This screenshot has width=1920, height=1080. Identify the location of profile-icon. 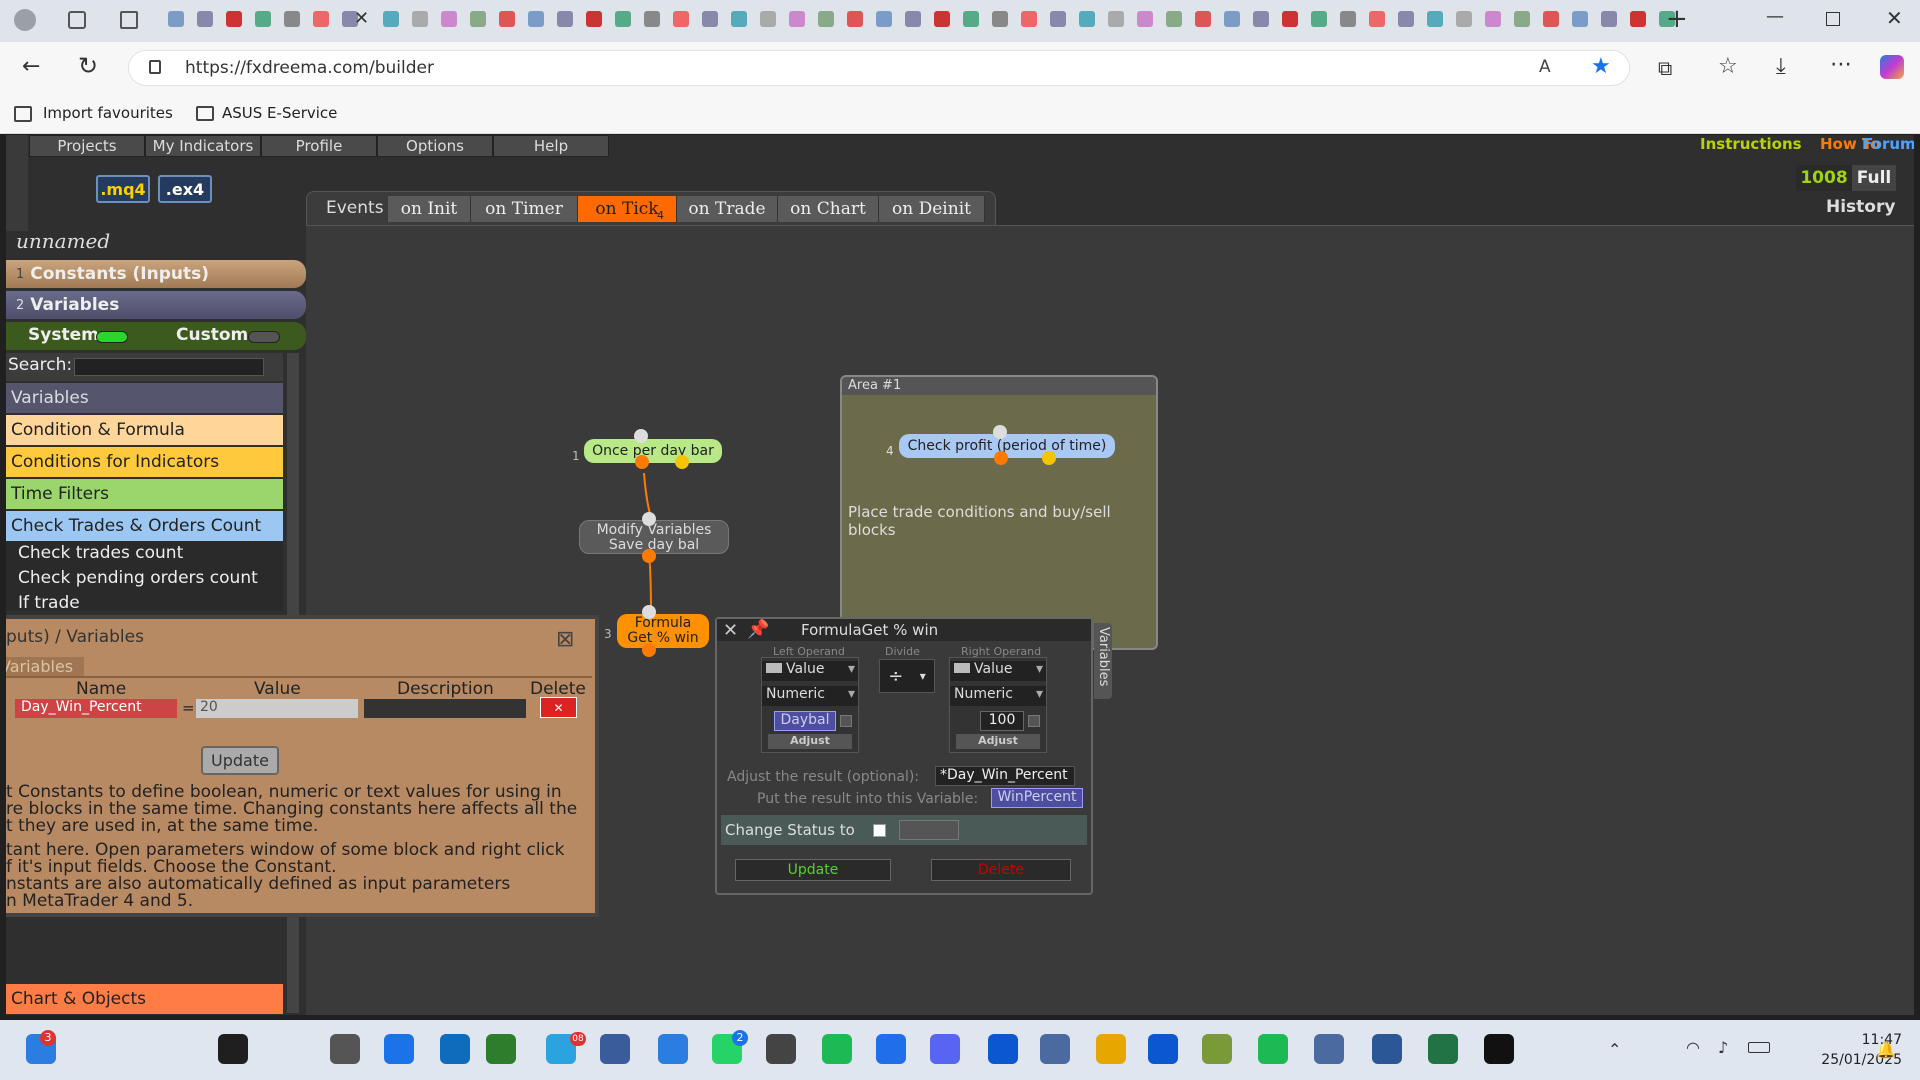
(25, 20).